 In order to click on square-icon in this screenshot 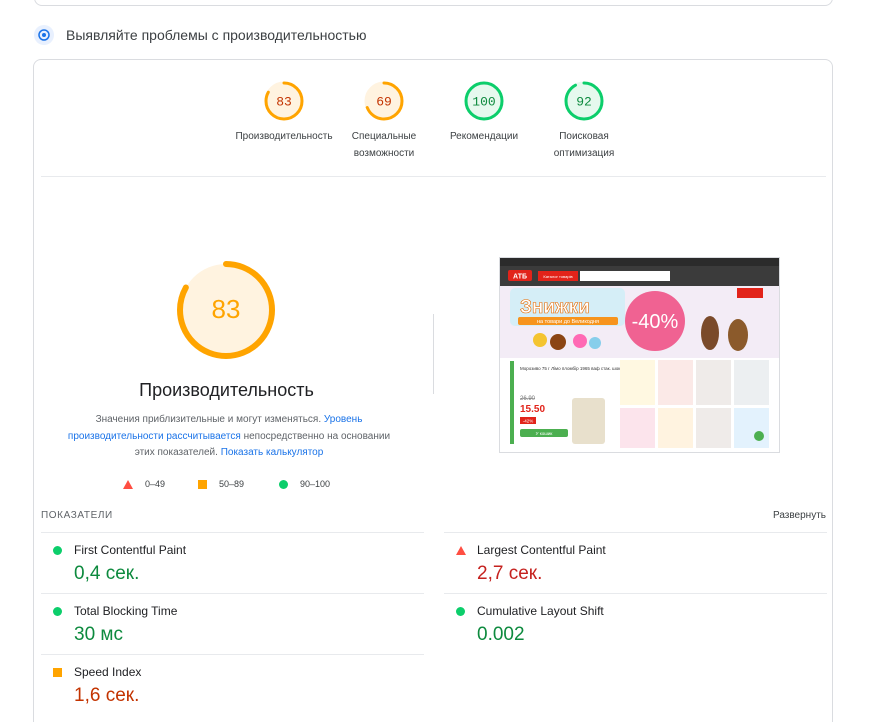, I will do `click(202, 484)`.